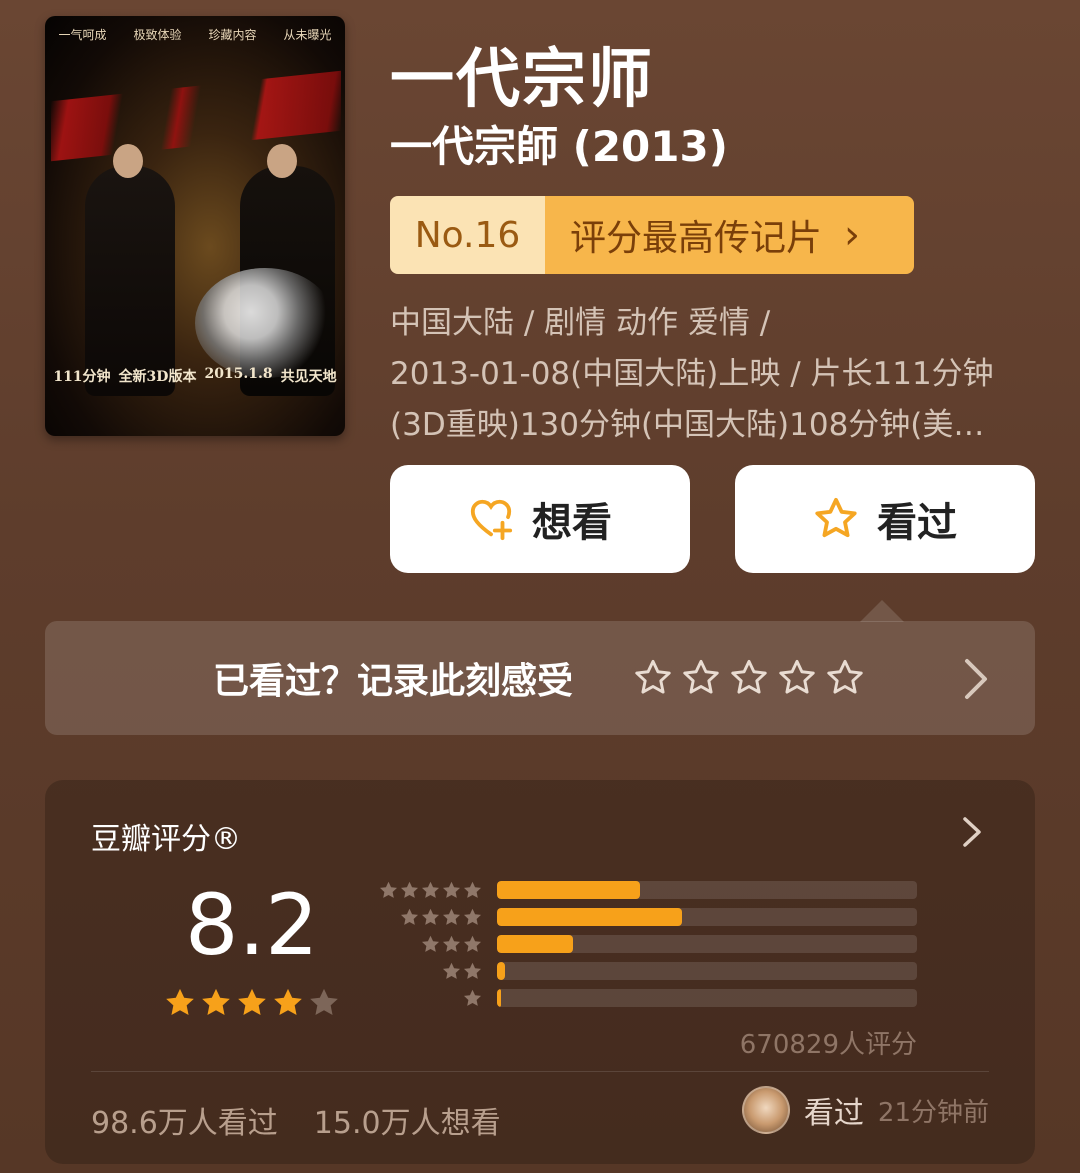 The height and width of the screenshot is (1173, 1080). What do you see at coordinates (296, 1120) in the screenshot?
I see `audience-stats: 98.6万人看过 15.0万人想看` at bounding box center [296, 1120].